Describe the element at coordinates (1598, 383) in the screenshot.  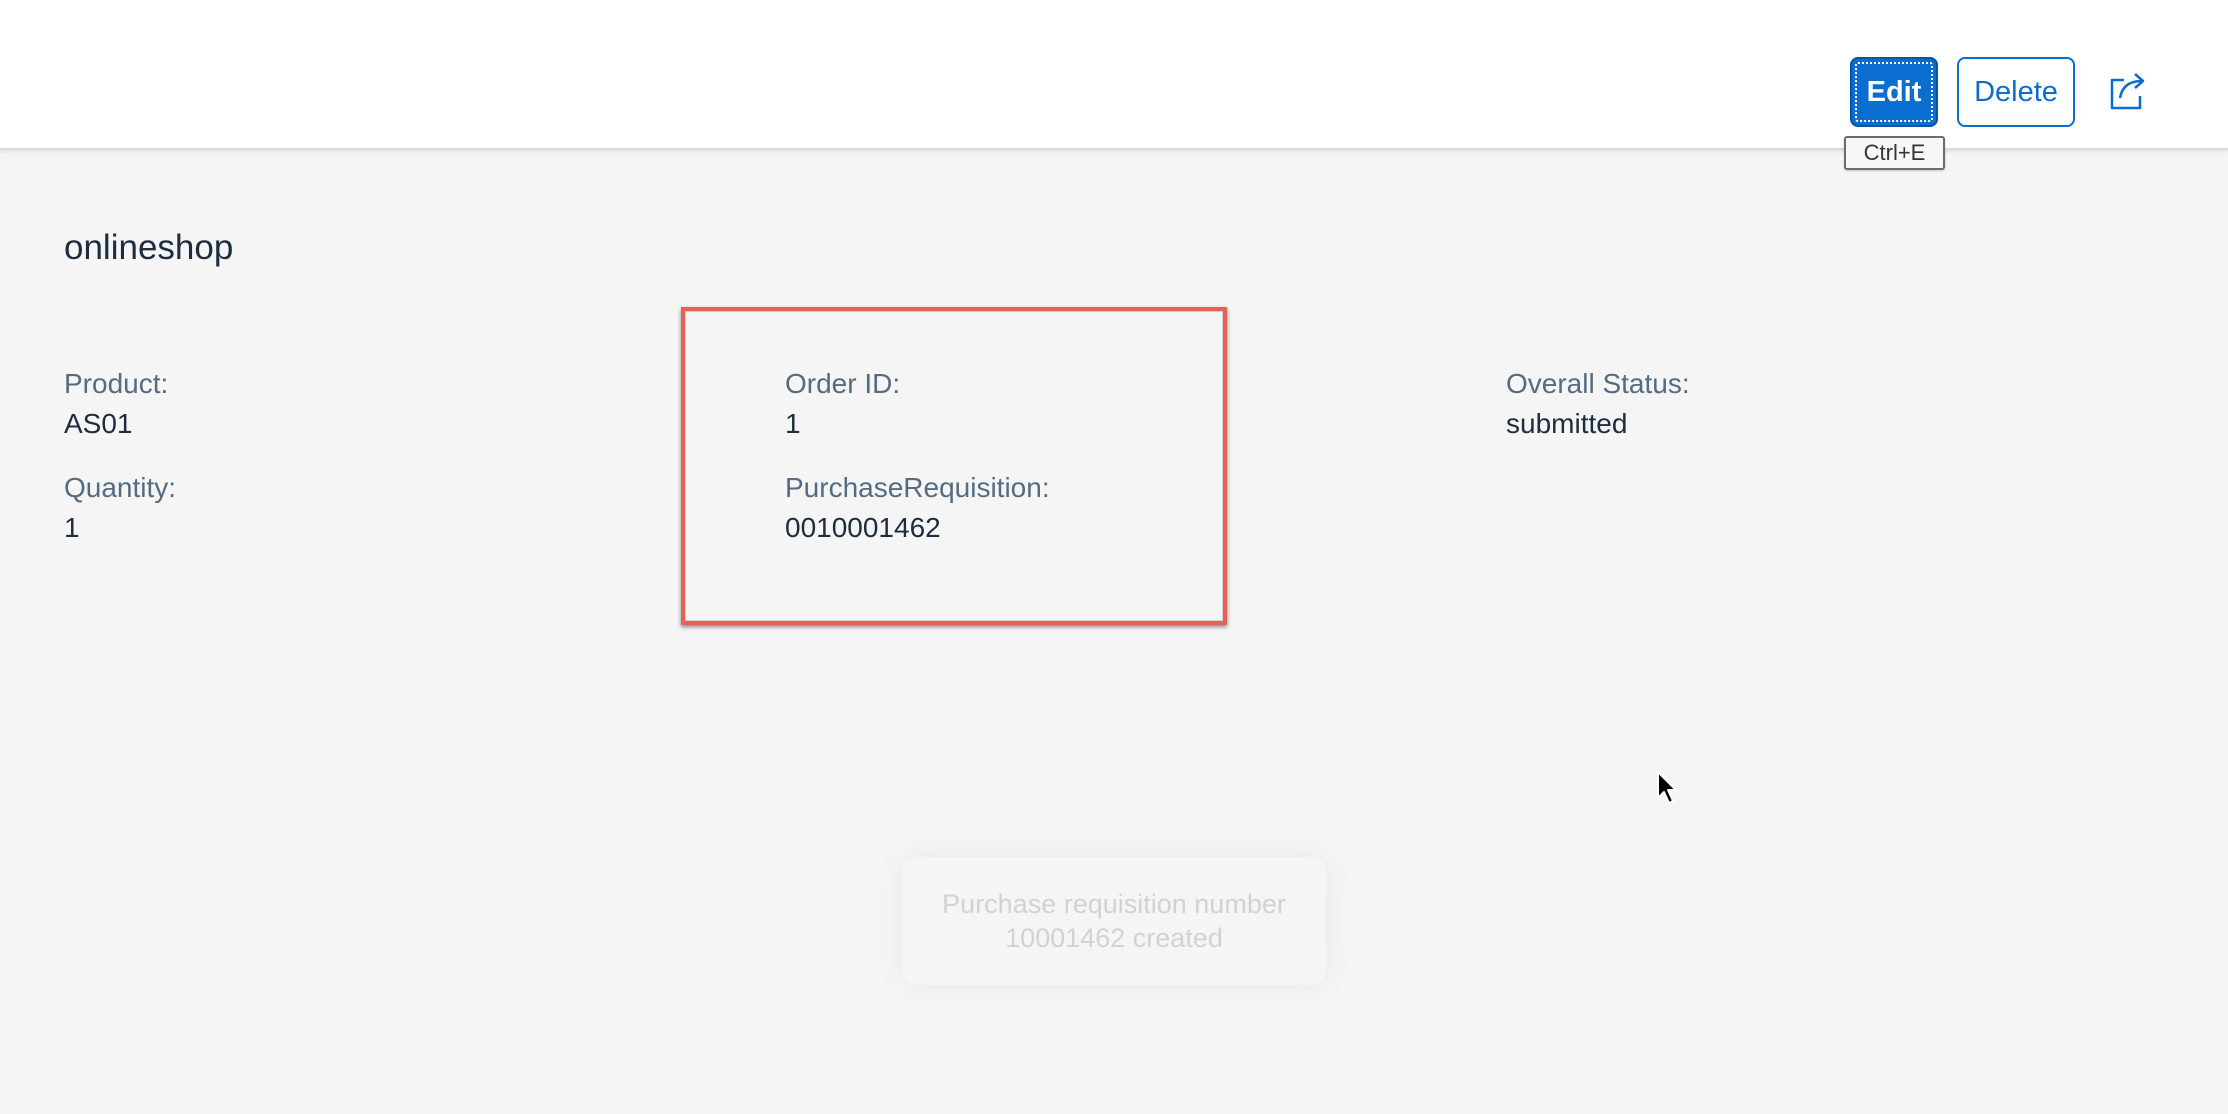
I see `overall-status-label: Overall Status:` at that location.